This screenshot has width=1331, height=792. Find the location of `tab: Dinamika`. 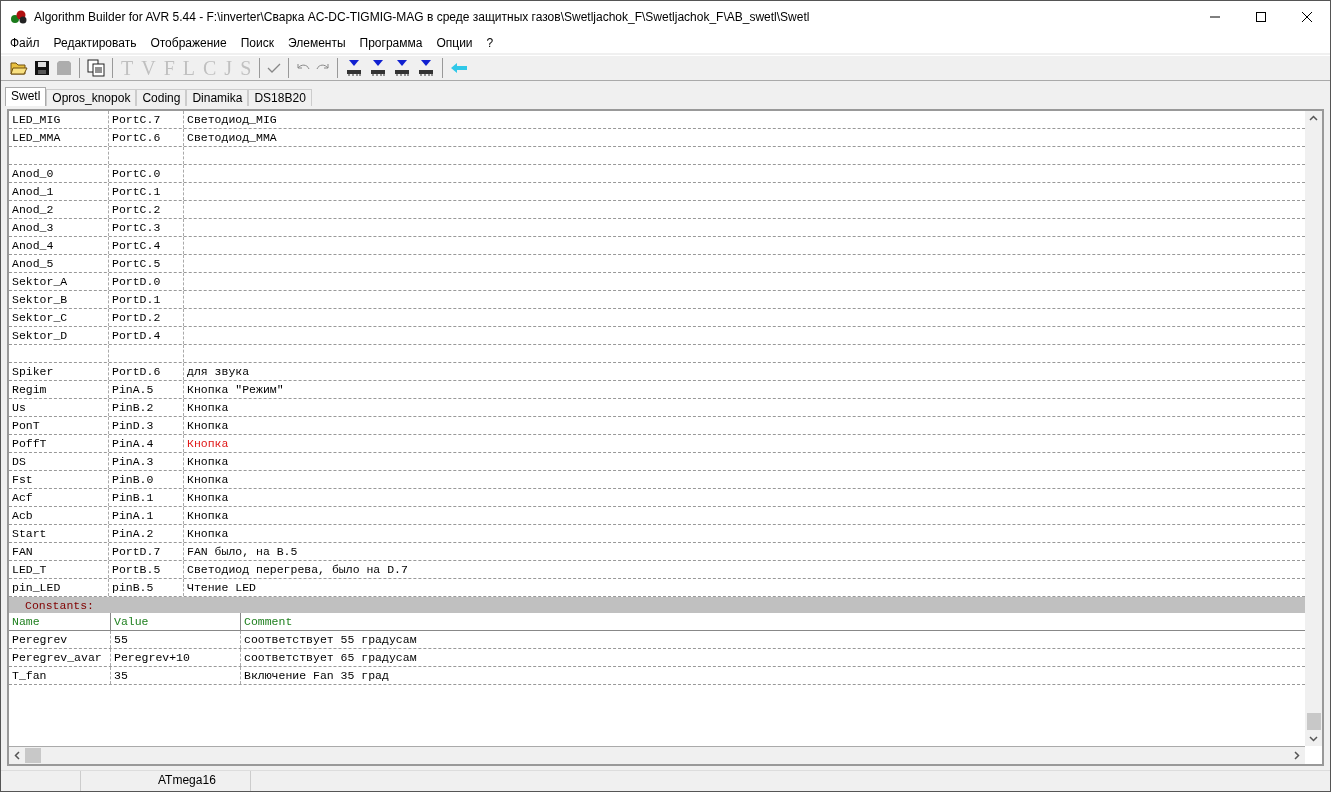

tab: Dinamika is located at coordinates (217, 97).